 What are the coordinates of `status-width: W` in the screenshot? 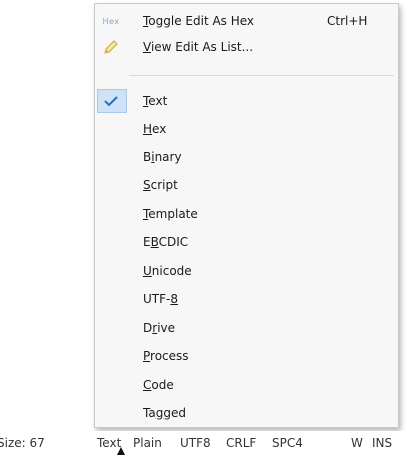 It's located at (357, 443).